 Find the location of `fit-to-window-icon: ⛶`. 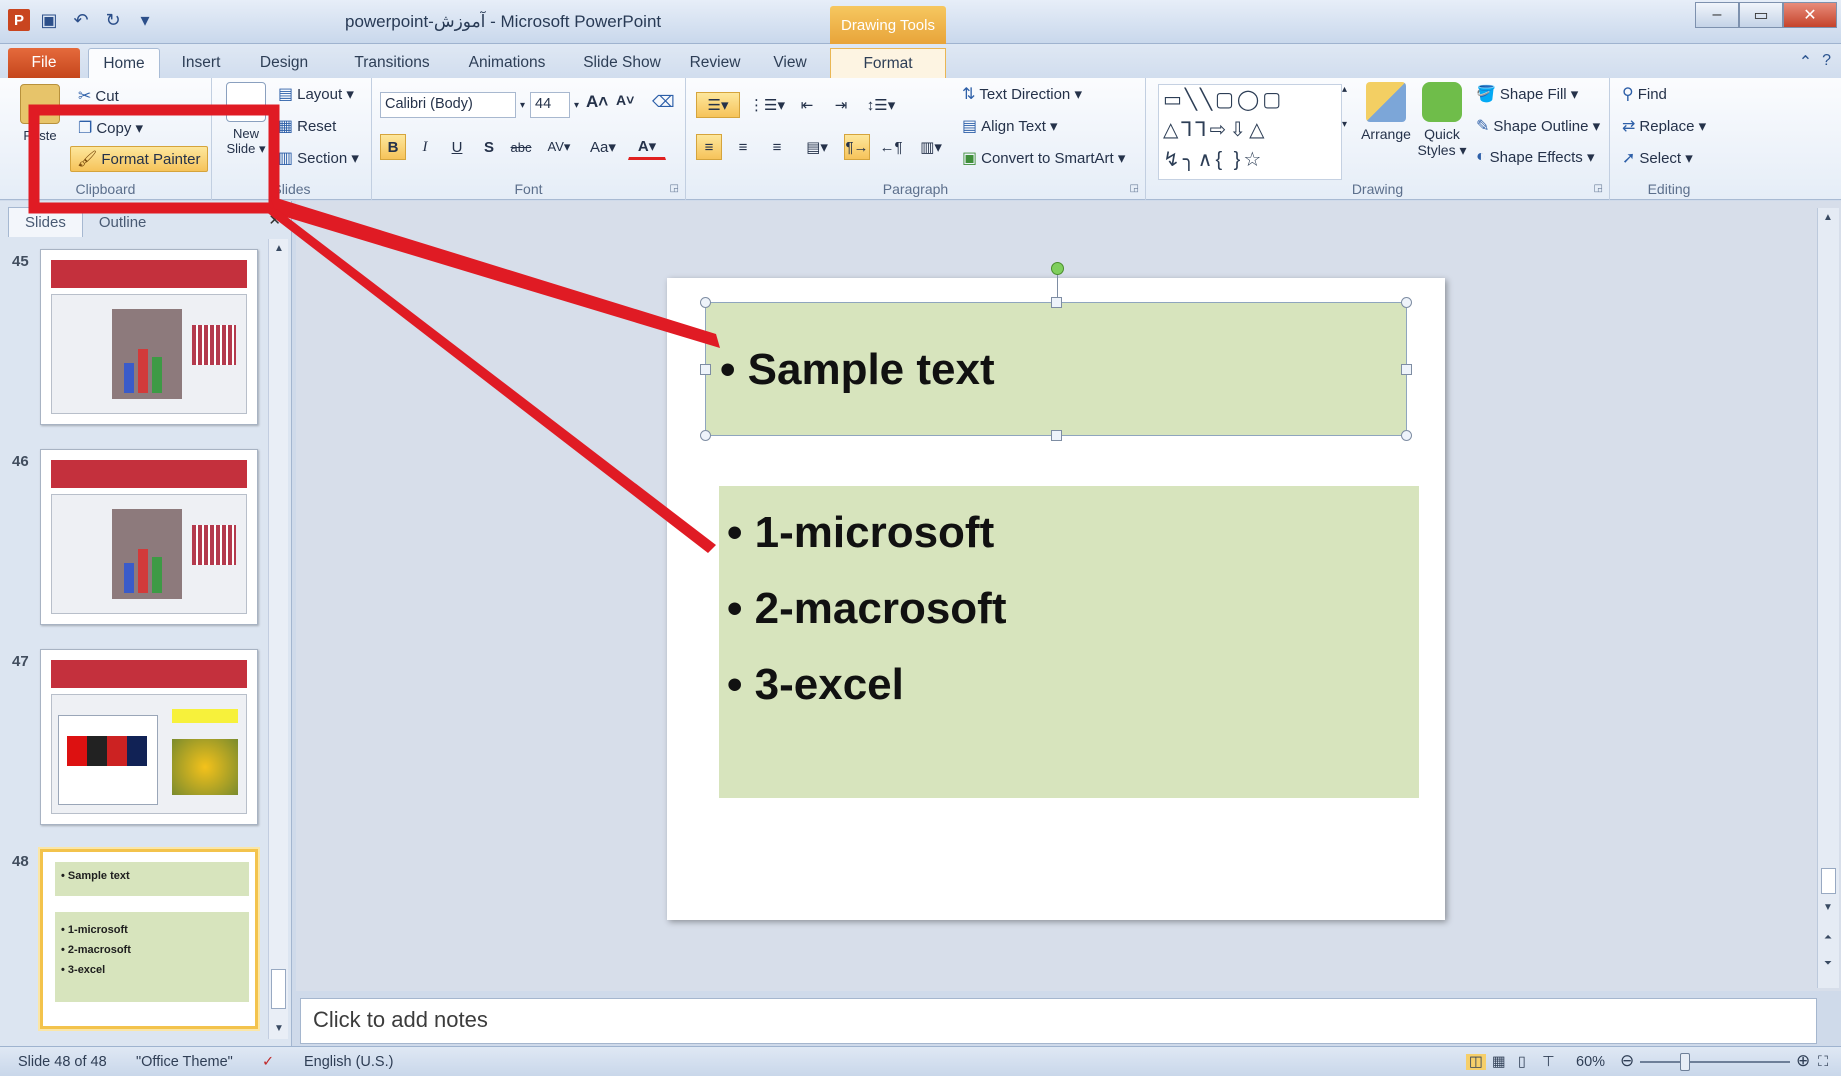

fit-to-window-icon: ⛶ is located at coordinates (1823, 1062).